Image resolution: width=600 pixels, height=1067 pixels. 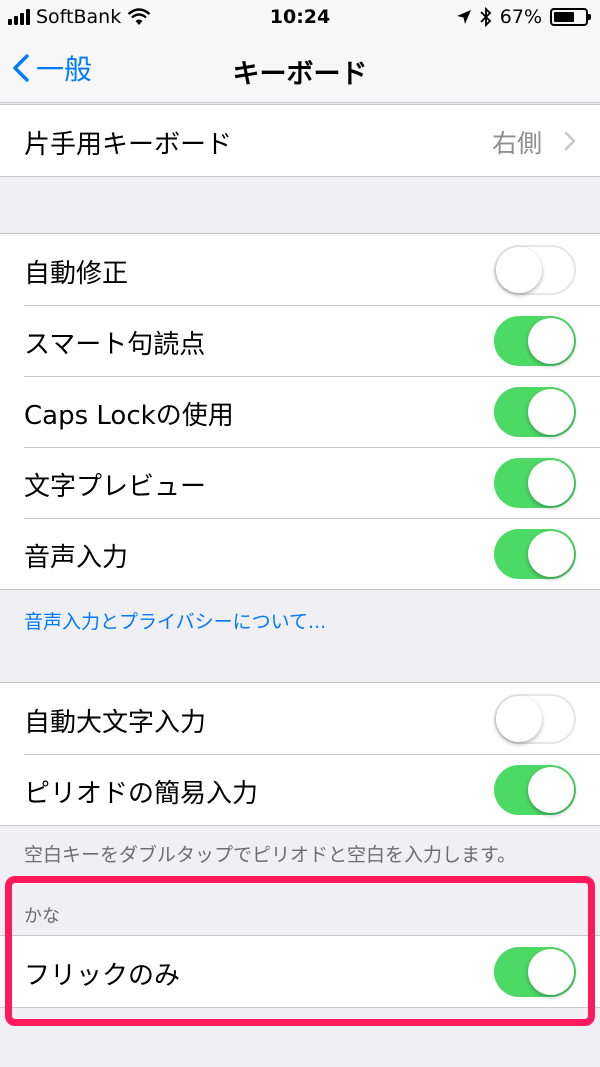 I want to click on capitalization-group: 自動大文字入力 ピリオドの簡易入力, so click(x=300, y=754).